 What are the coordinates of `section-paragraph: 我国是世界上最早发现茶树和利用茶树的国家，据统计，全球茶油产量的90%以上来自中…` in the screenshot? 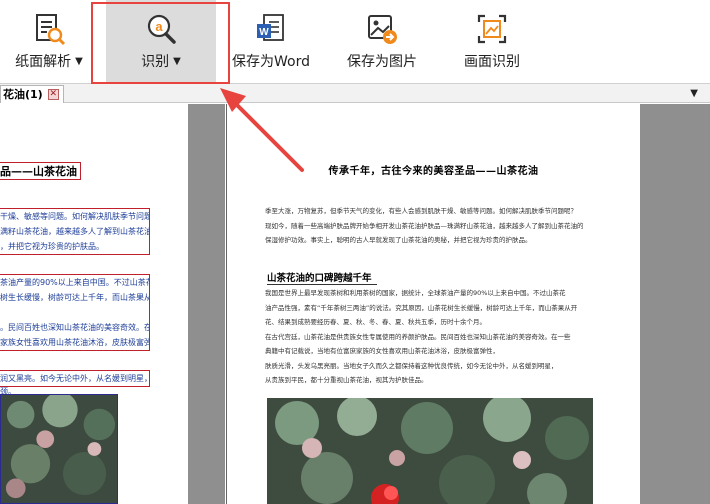 It's located at (421, 336).